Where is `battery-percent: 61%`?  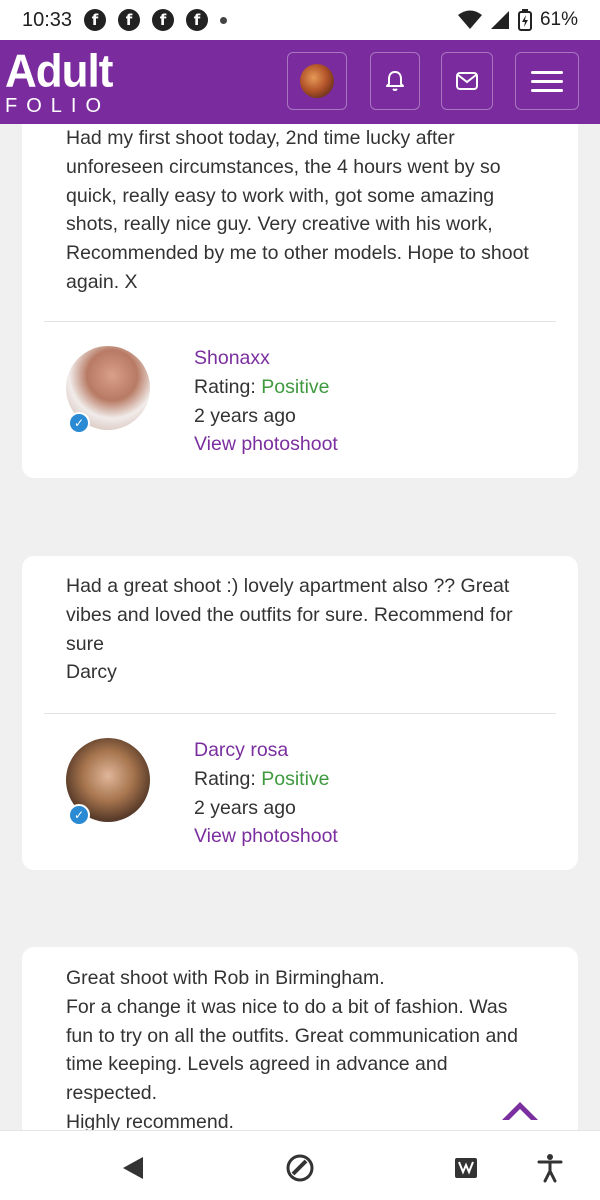 battery-percent: 61% is located at coordinates (558, 19).